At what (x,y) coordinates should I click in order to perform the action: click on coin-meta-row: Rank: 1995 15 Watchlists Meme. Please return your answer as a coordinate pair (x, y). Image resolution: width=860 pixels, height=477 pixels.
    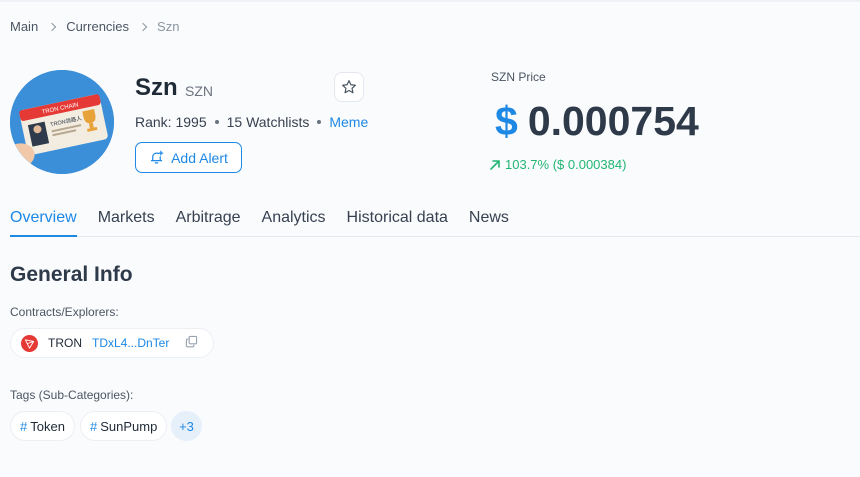
    Looking at the image, I should click on (251, 122).